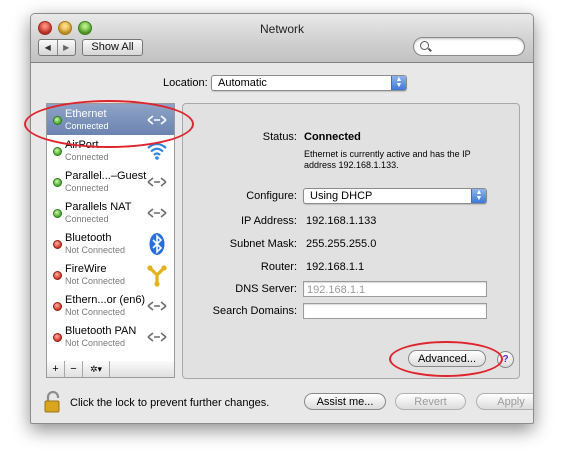 This screenshot has height=463, width=561. I want to click on search-domains-label: Search Domains:, so click(254, 311).